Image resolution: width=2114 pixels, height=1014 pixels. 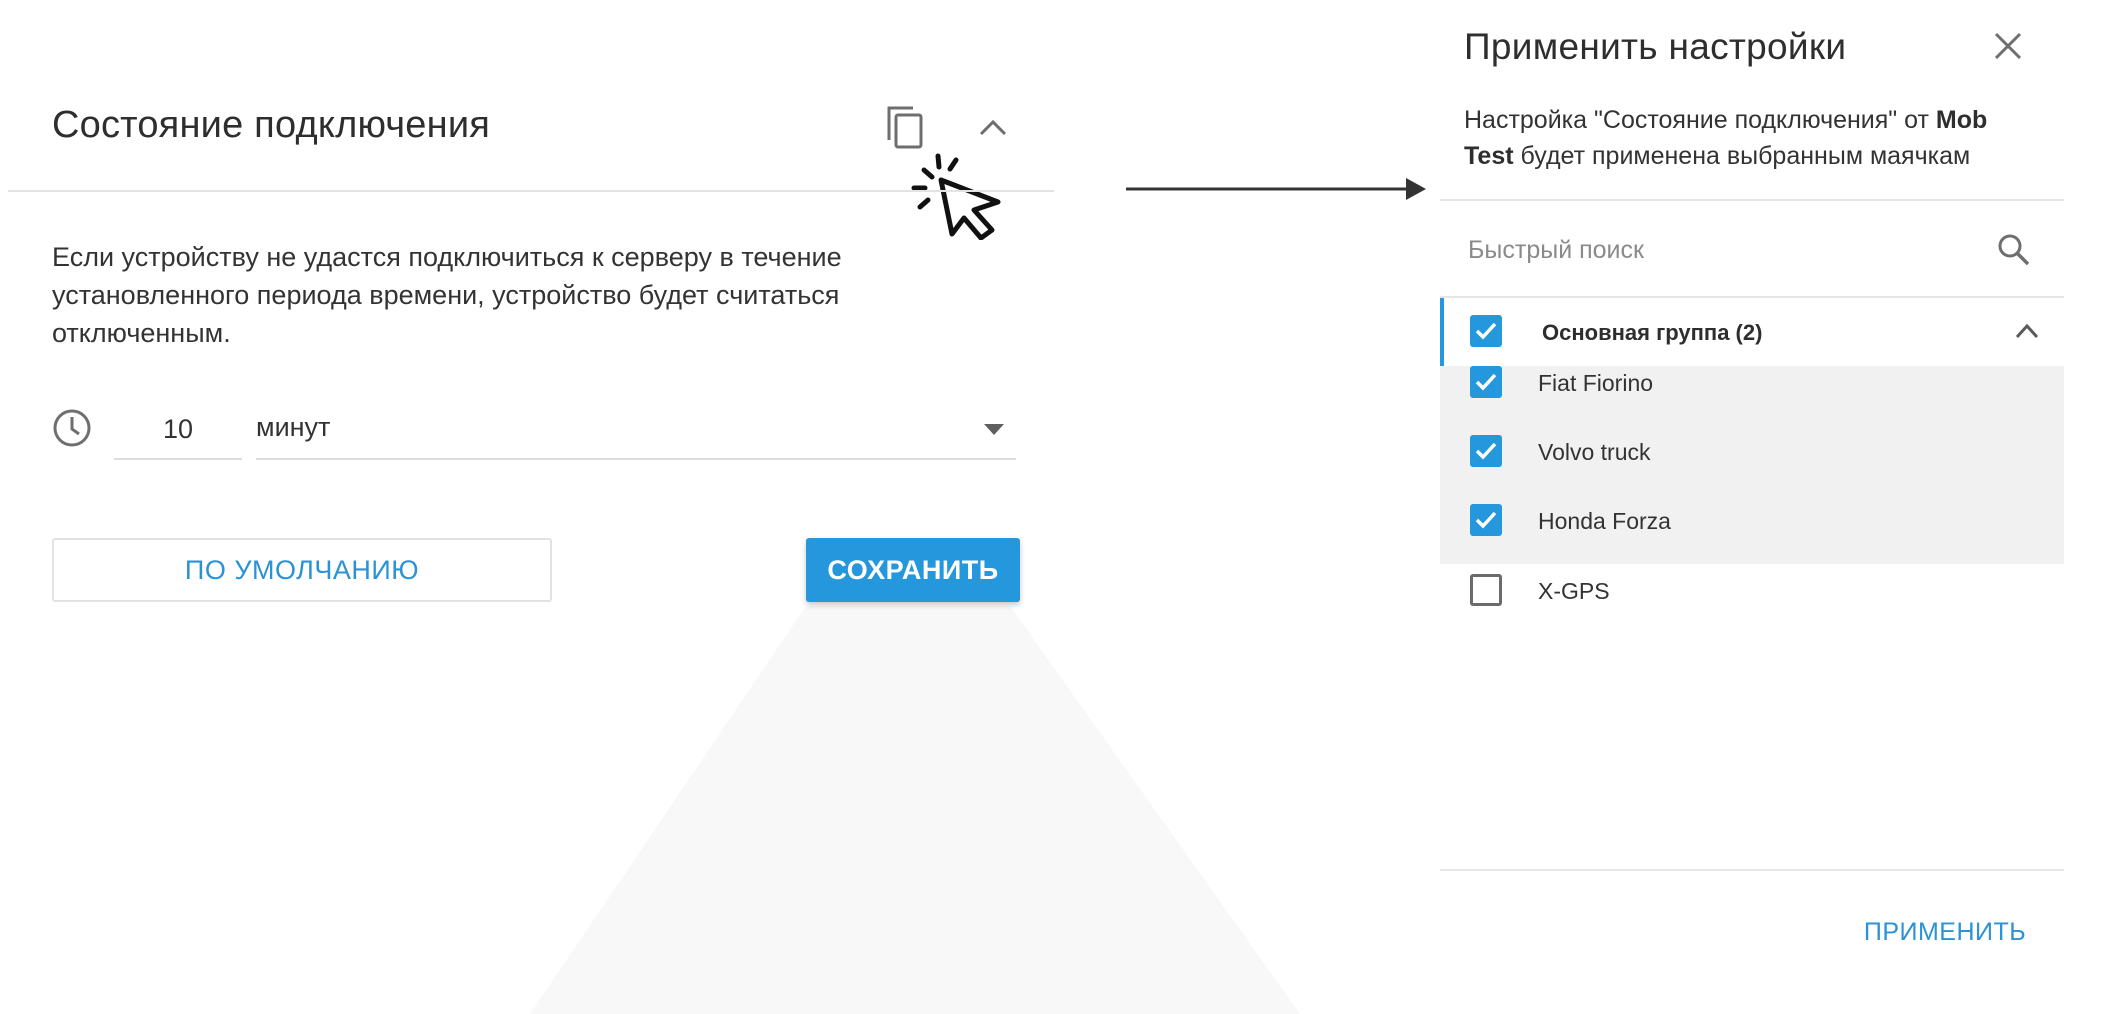 I want to click on footer-divider, so click(x=1752, y=870).